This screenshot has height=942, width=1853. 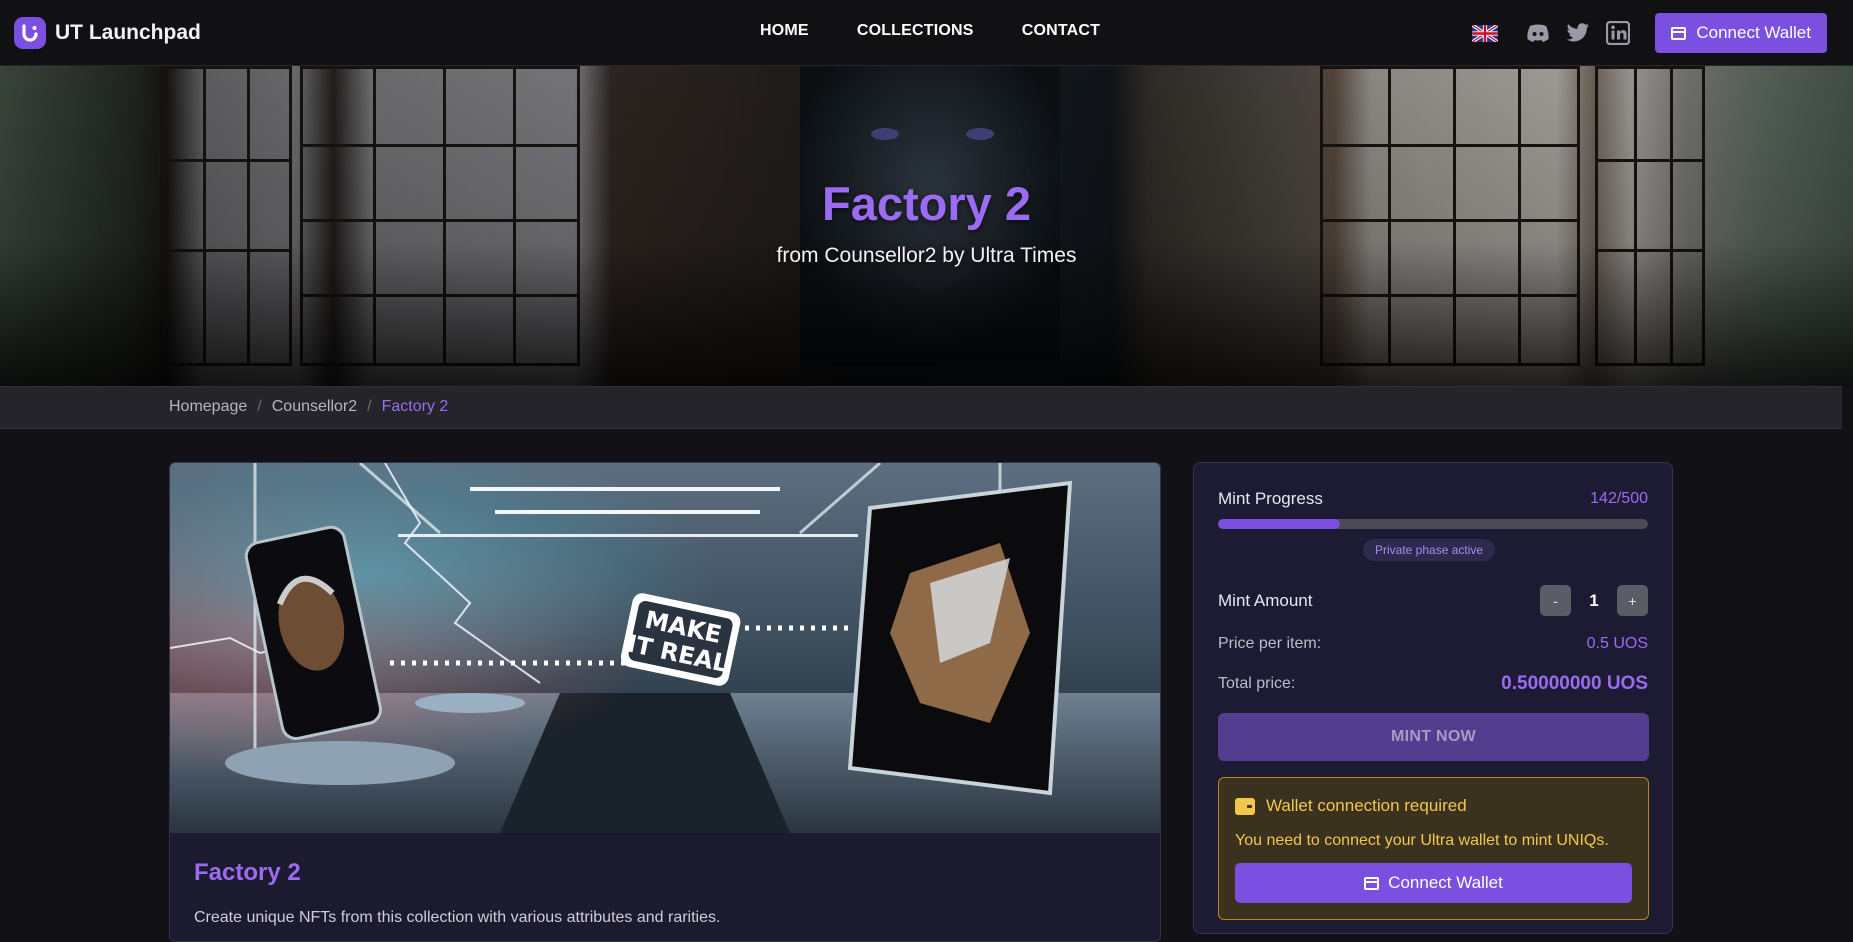 What do you see at coordinates (915, 31) in the screenshot?
I see `nav-collections: COLLECTIONS` at bounding box center [915, 31].